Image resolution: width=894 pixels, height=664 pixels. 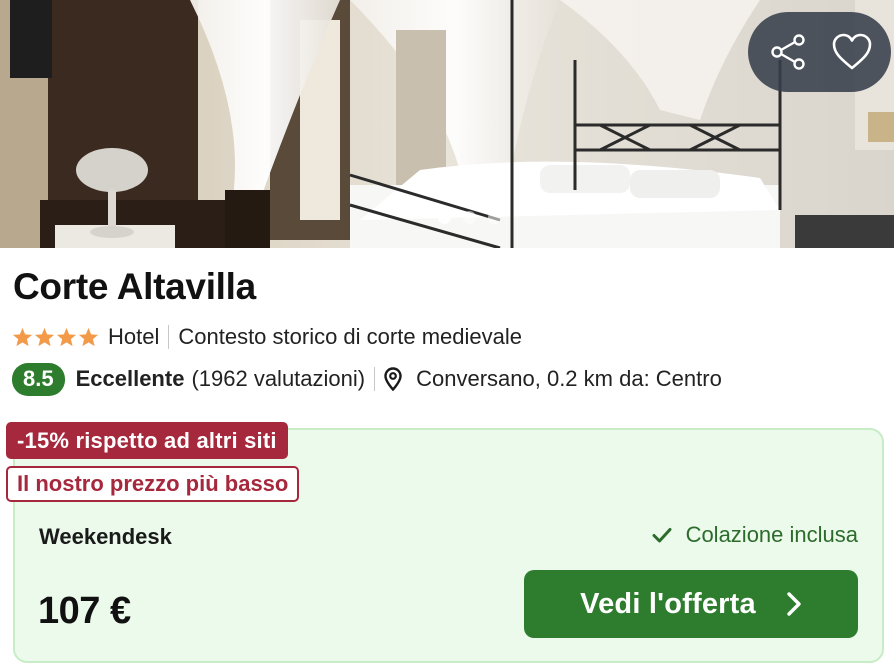 What do you see at coordinates (794, 604) in the screenshot?
I see `chevron-right-icon` at bounding box center [794, 604].